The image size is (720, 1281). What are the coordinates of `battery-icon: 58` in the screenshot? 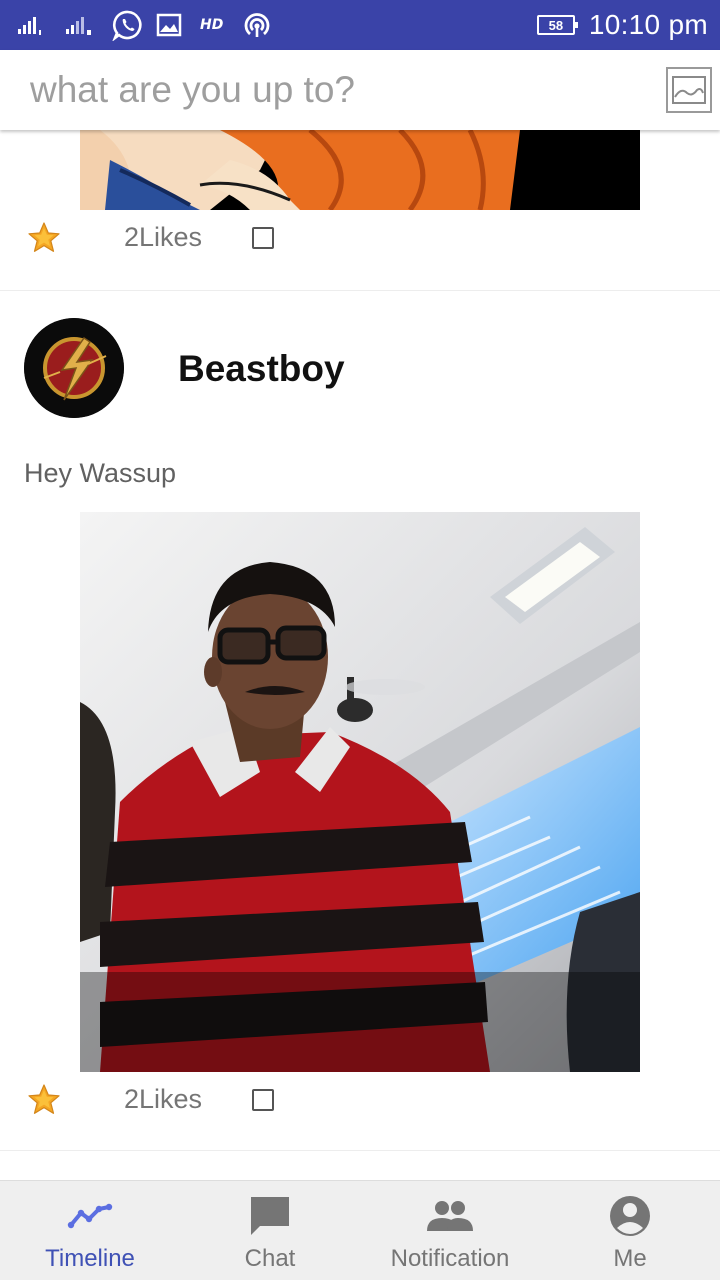 It's located at (557, 25).